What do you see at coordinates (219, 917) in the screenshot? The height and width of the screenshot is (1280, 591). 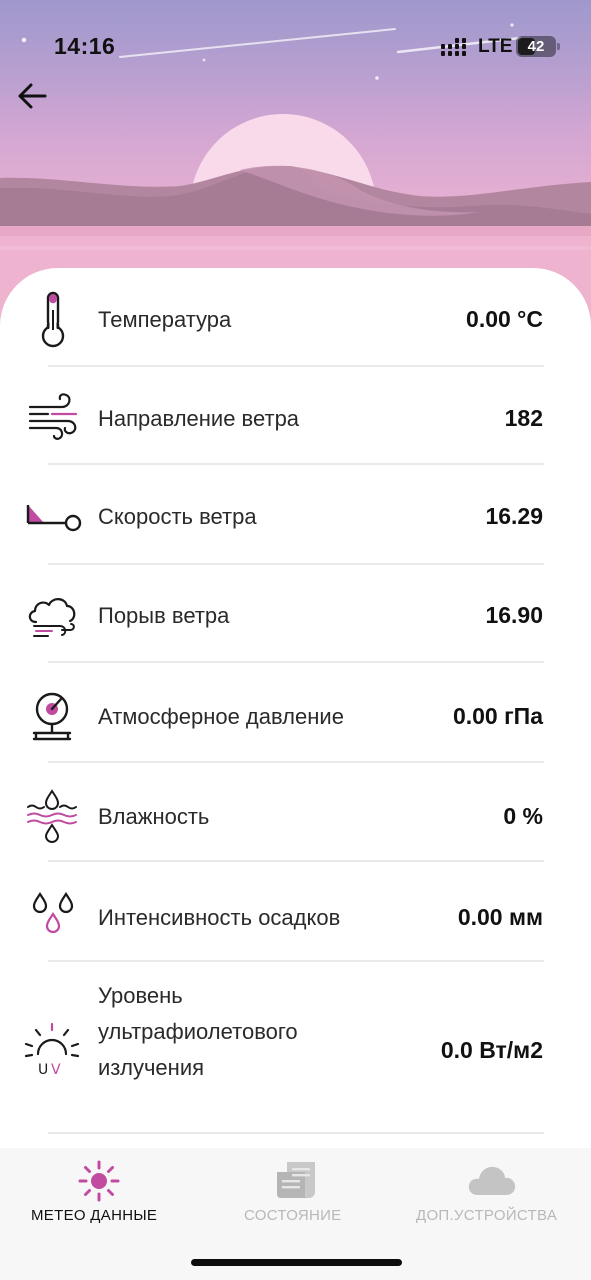 I see `metric-label: Интенсивность осадков` at bounding box center [219, 917].